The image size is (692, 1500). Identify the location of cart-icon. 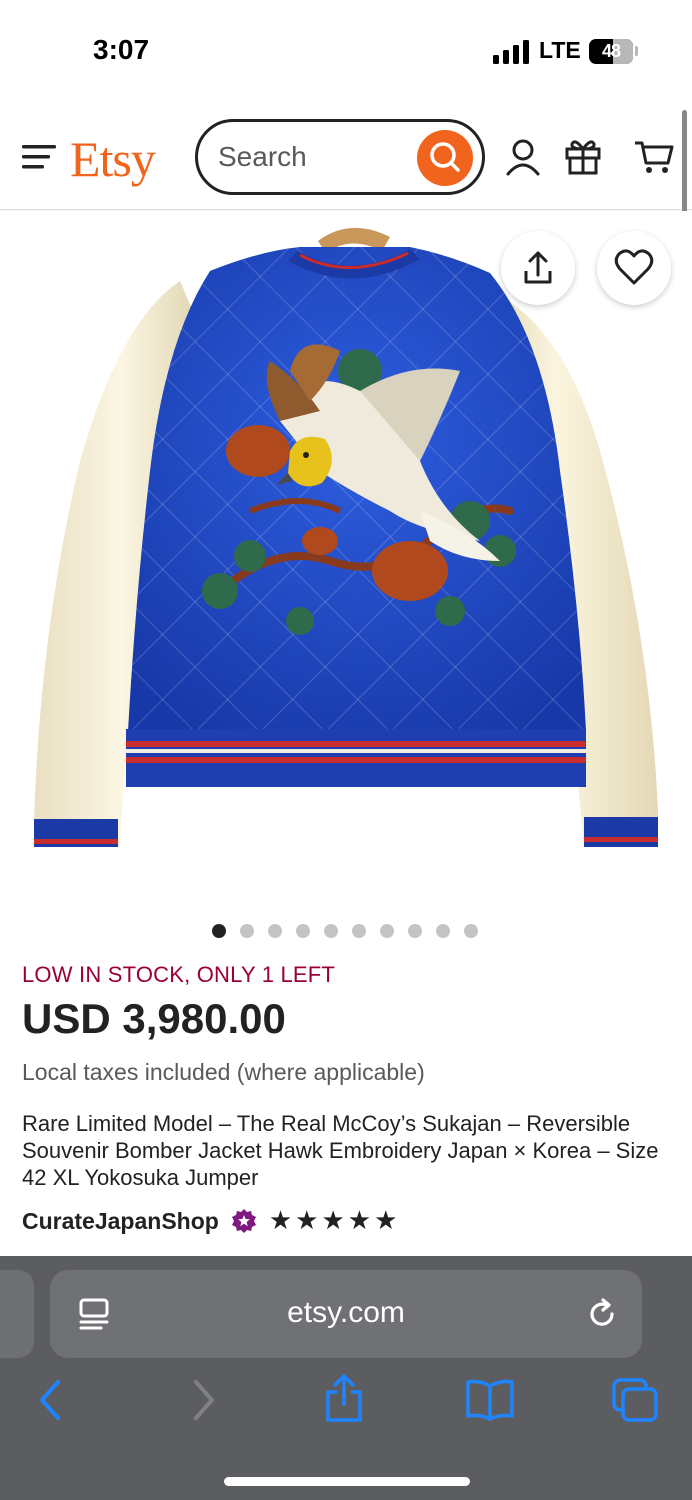
(654, 156).